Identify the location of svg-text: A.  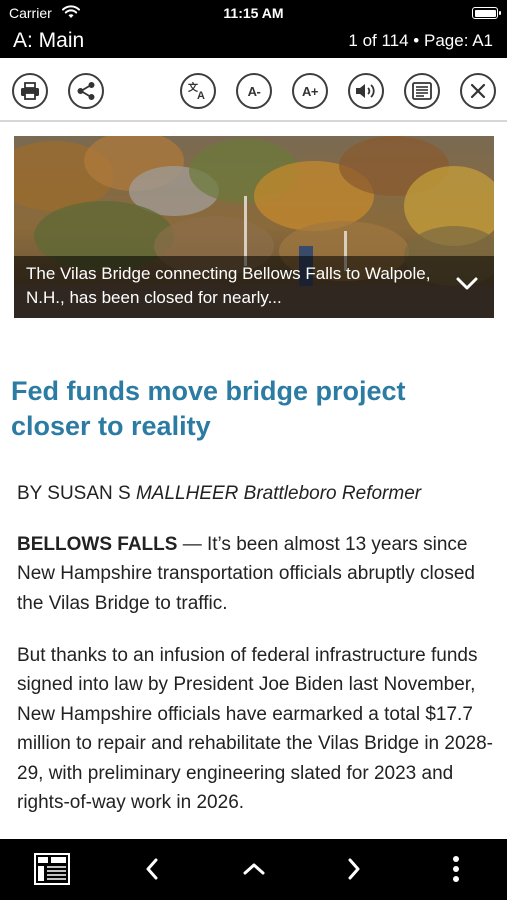
(201, 95).